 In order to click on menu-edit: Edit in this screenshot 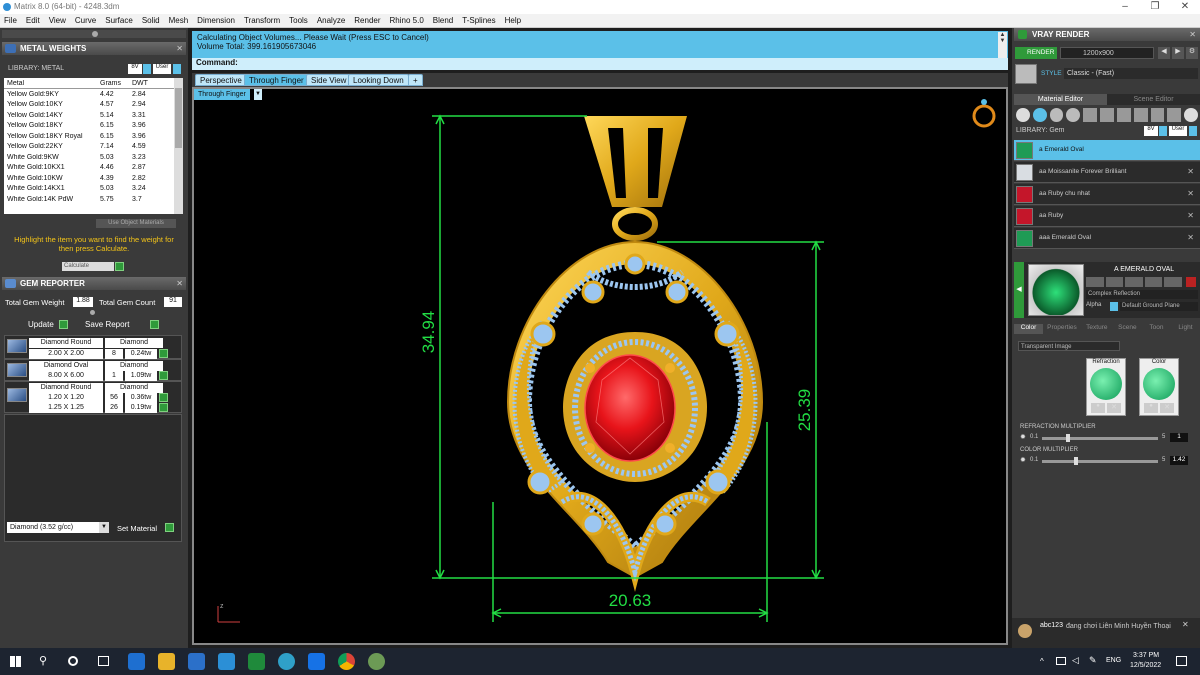, I will do `click(33, 20)`.